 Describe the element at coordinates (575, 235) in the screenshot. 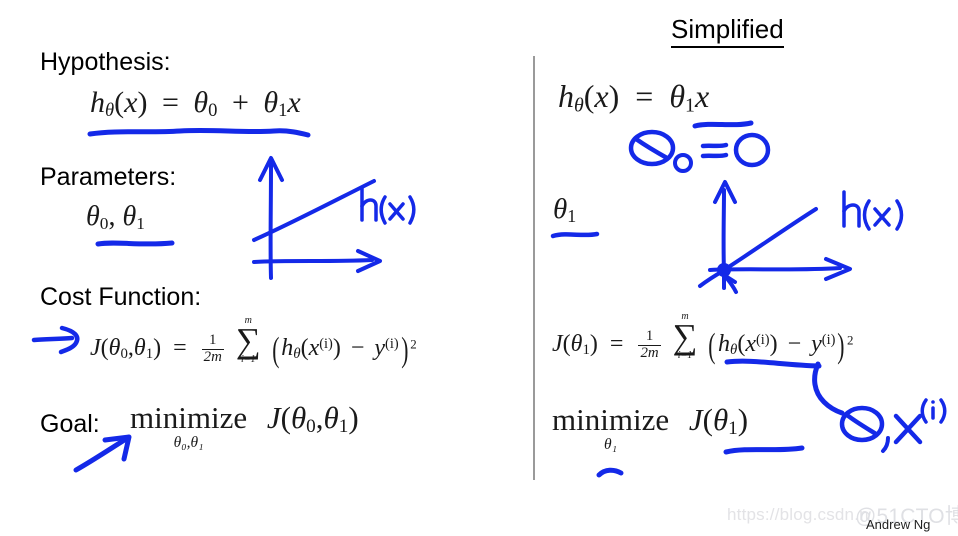

I see `ink-underline-theta1-right` at that location.